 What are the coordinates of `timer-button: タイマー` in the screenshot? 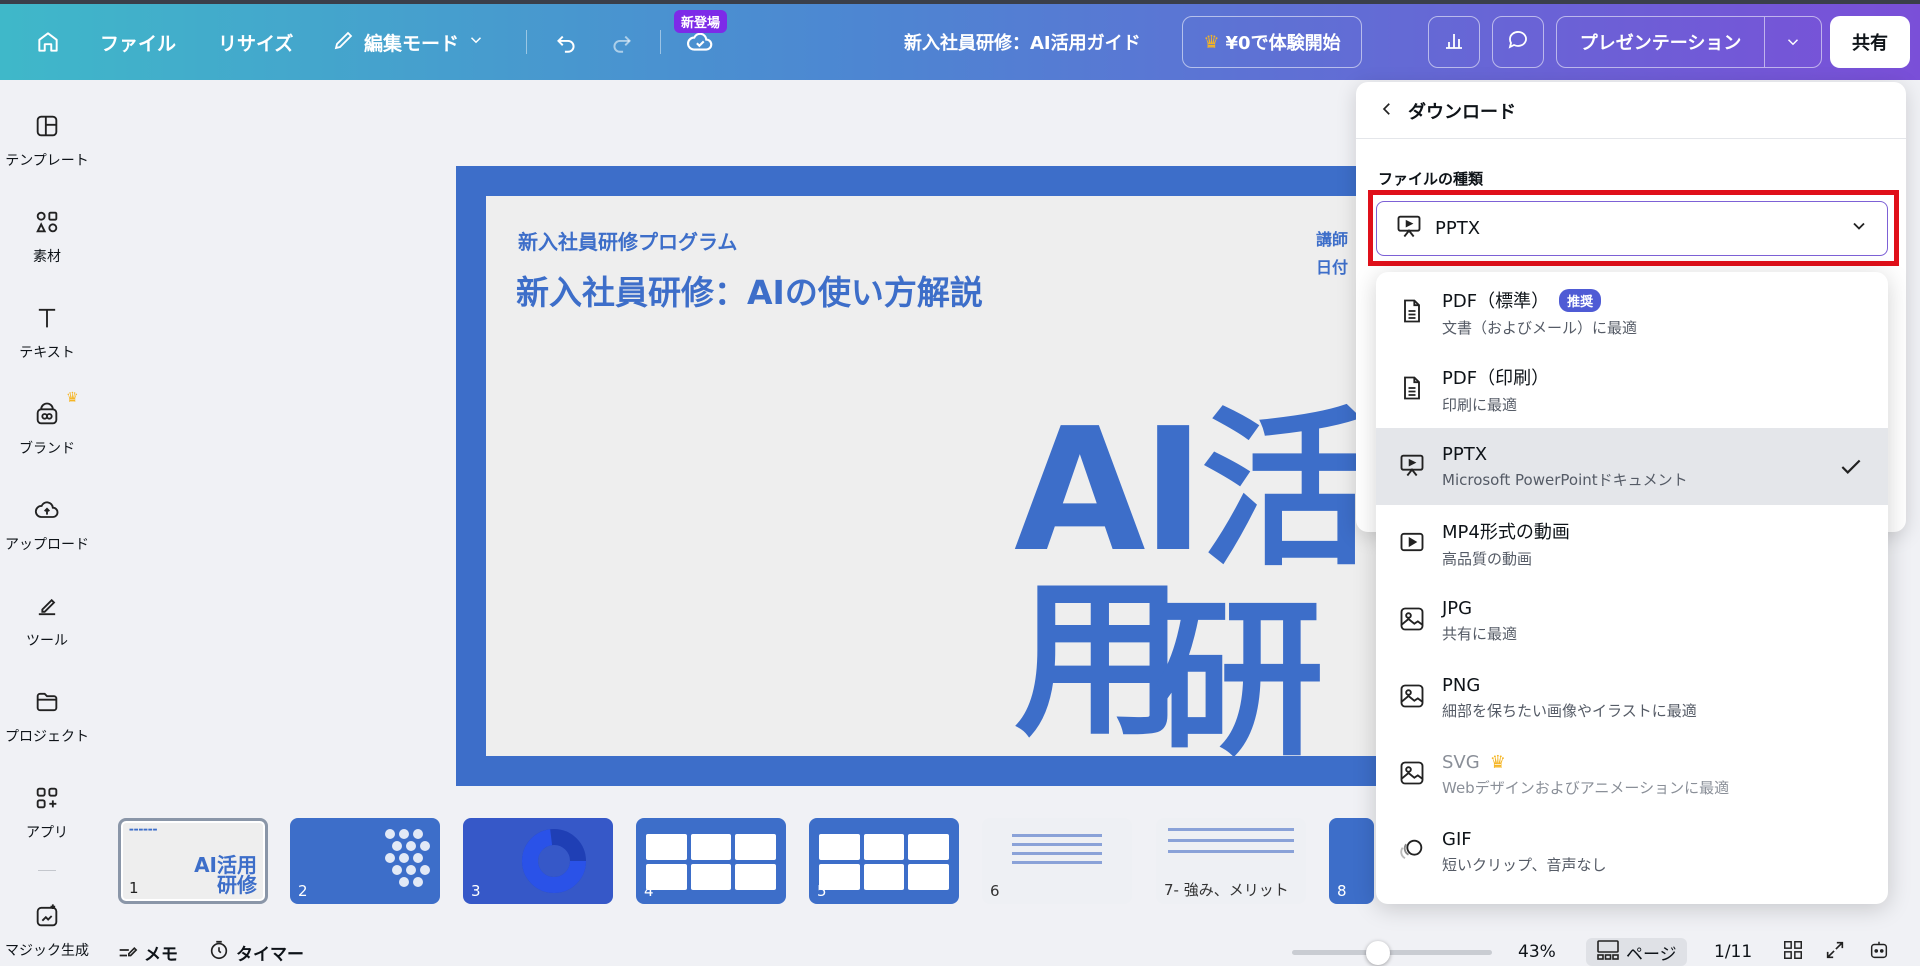 It's located at (256, 952).